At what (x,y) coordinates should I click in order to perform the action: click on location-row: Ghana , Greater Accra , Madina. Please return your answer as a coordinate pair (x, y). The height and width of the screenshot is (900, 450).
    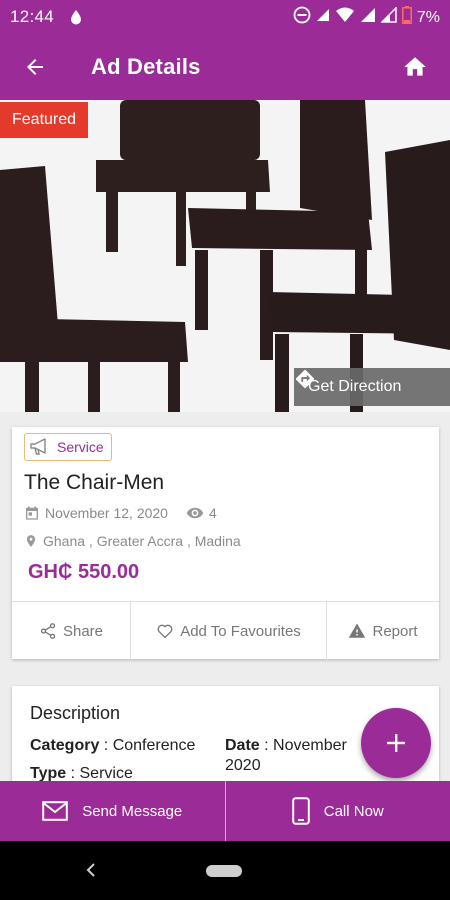
    Looking at the image, I should click on (132, 541).